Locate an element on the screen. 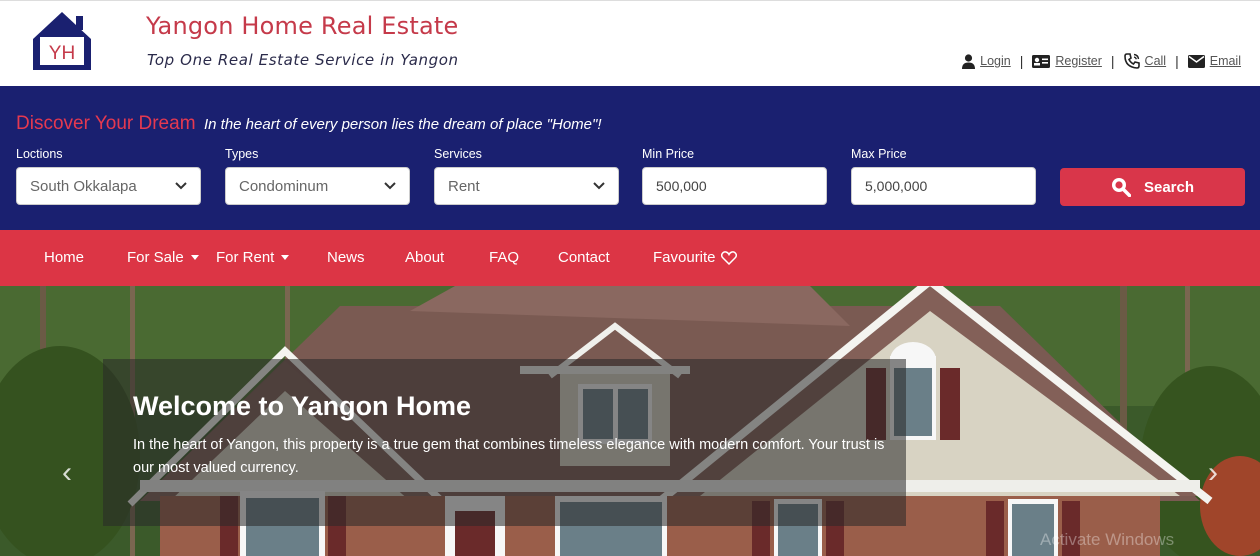  nav-news-label: News is located at coordinates (346, 257).